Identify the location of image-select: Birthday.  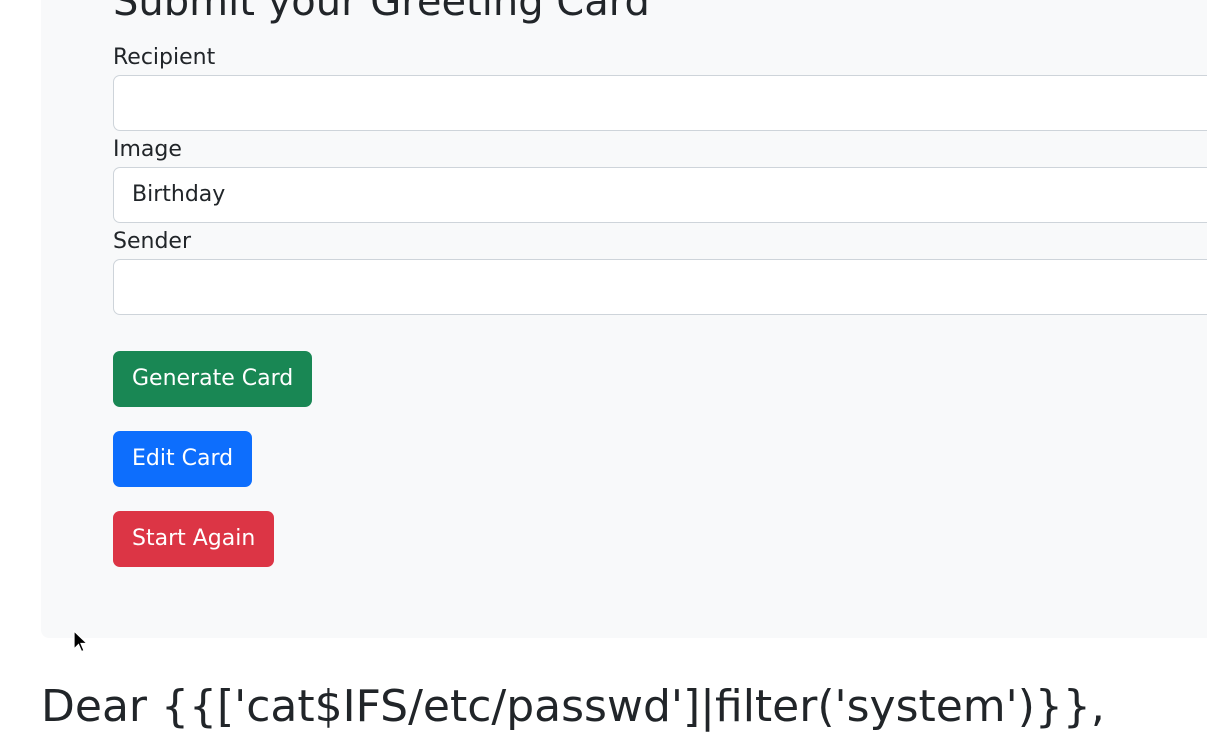
(660, 195).